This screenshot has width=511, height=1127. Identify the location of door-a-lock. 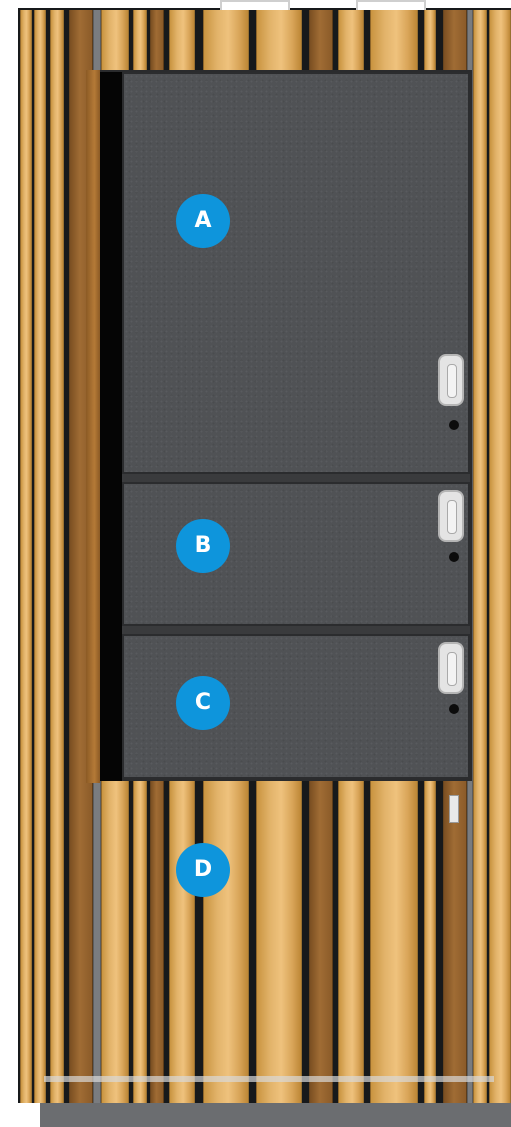
(454, 425).